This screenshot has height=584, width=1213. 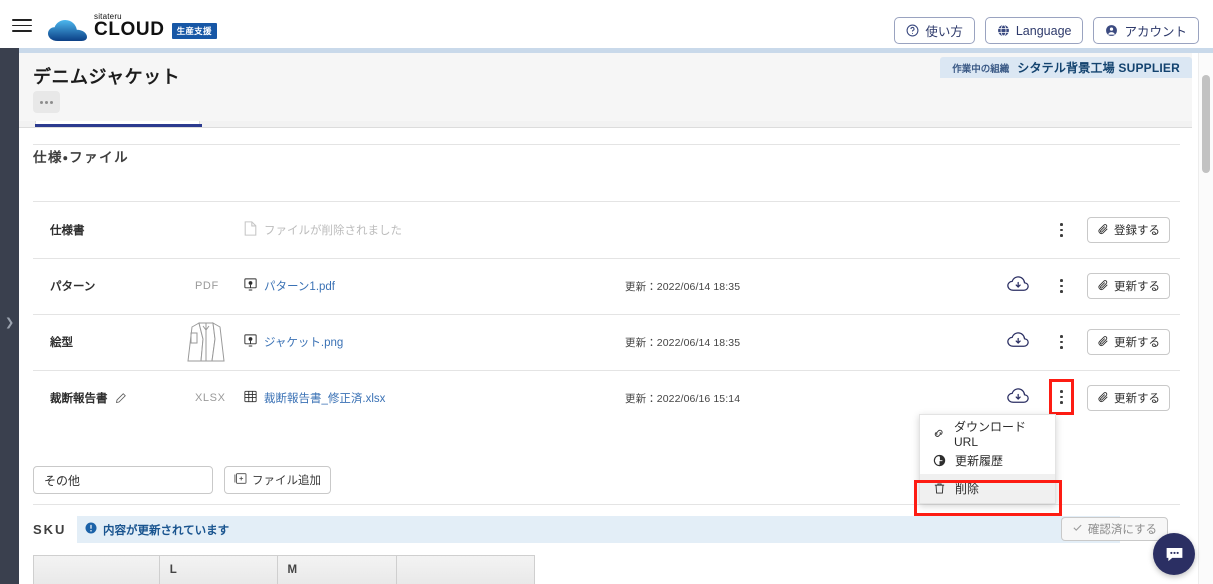 I want to click on file-row-label-text: パターン, so click(x=73, y=287).